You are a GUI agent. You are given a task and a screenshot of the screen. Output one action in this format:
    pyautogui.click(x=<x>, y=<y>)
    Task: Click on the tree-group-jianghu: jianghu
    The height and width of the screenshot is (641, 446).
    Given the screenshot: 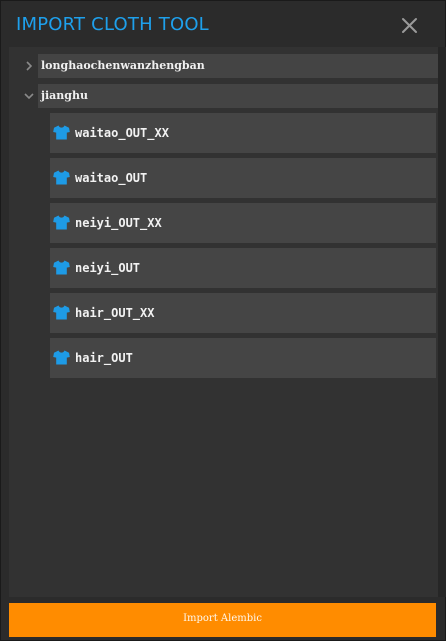 What is the action you would take?
    pyautogui.click(x=227, y=96)
    